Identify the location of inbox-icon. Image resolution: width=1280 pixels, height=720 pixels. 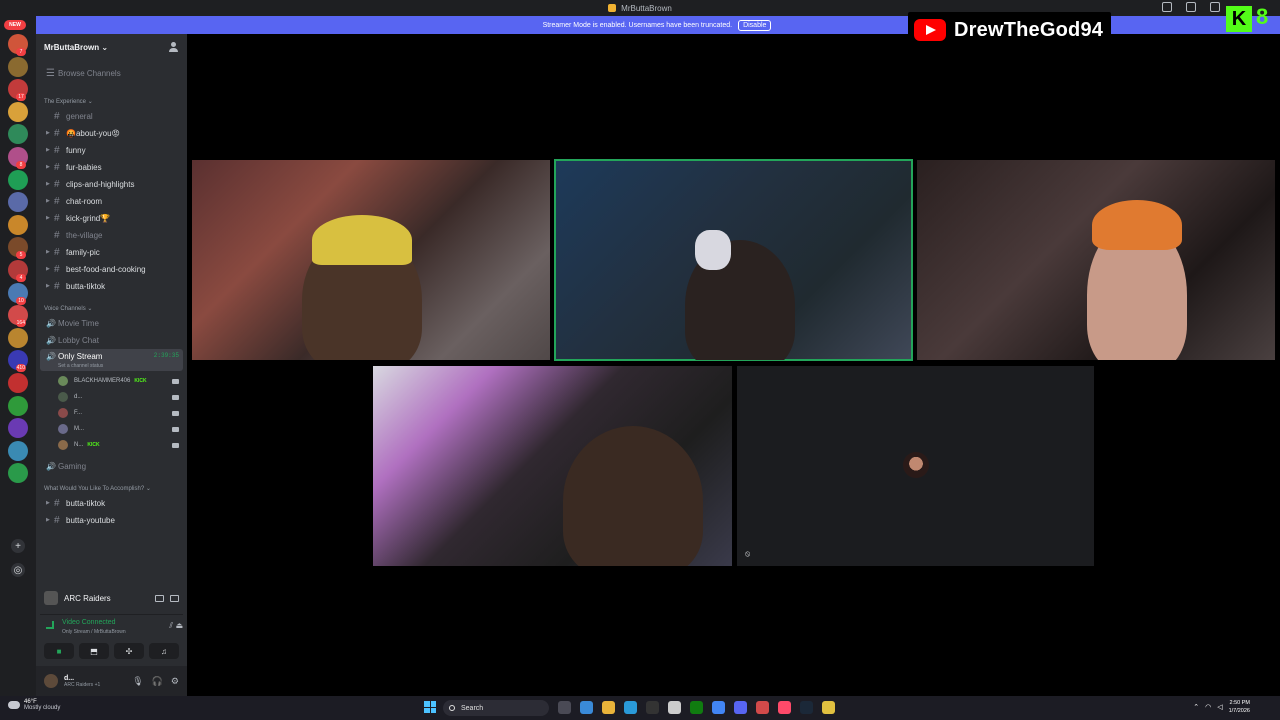
(1167, 7).